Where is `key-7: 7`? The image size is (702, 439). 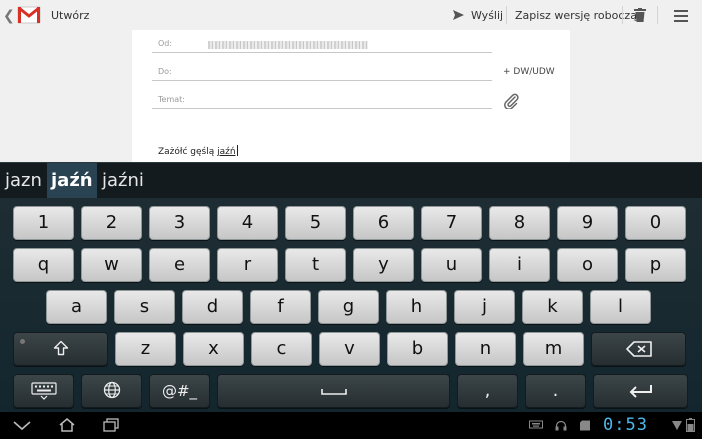
key-7: 7 is located at coordinates (451, 223).